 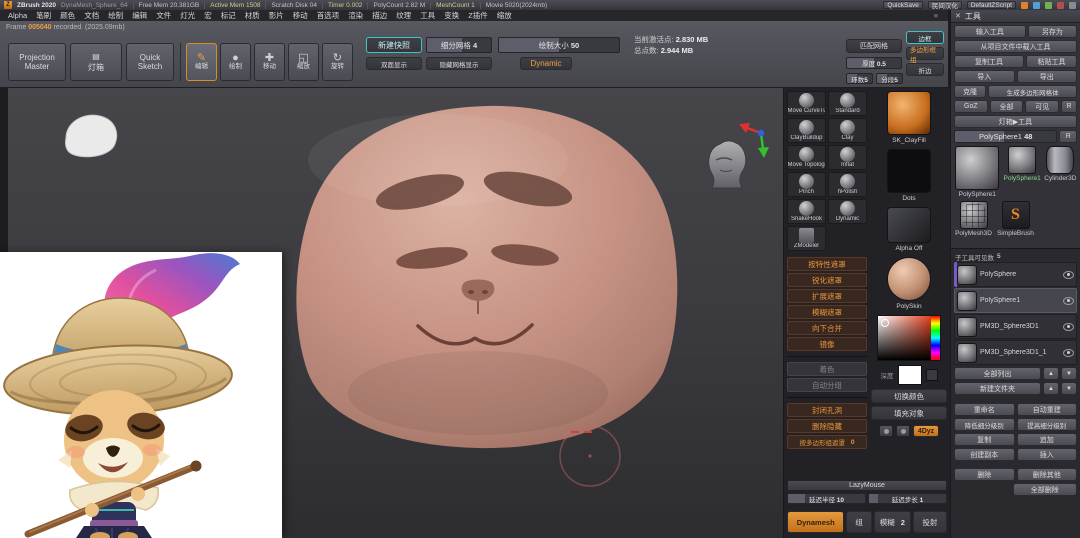 I want to click on lazy-radius-slider: 延迟半径 10, so click(x=826, y=498).